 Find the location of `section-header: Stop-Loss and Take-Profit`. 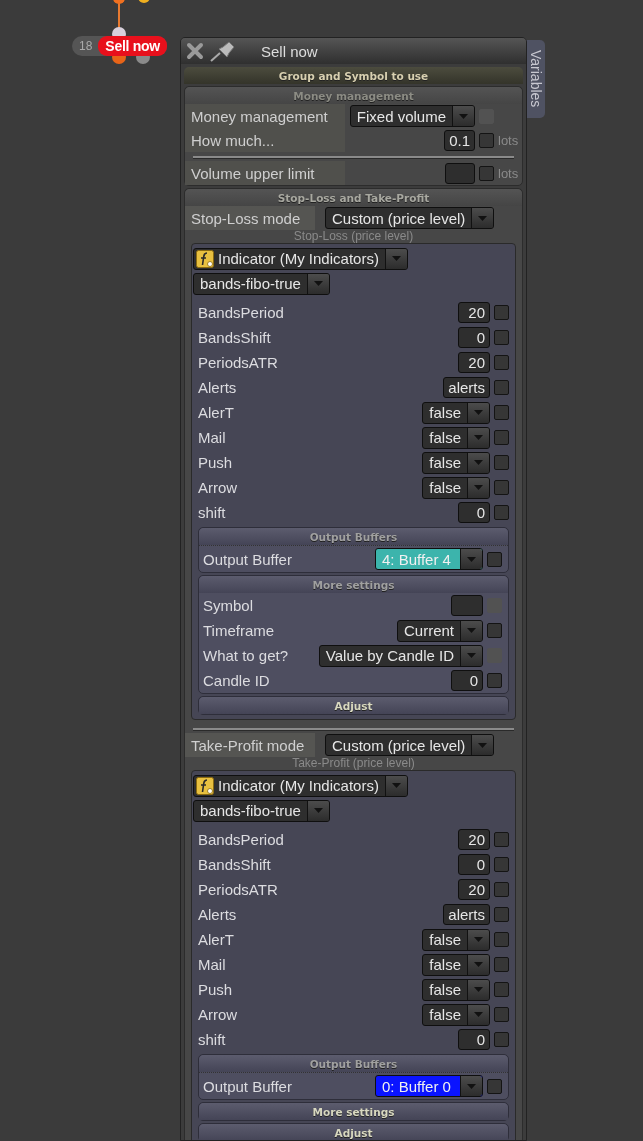

section-header: Stop-Loss and Take-Profit is located at coordinates (353, 197).